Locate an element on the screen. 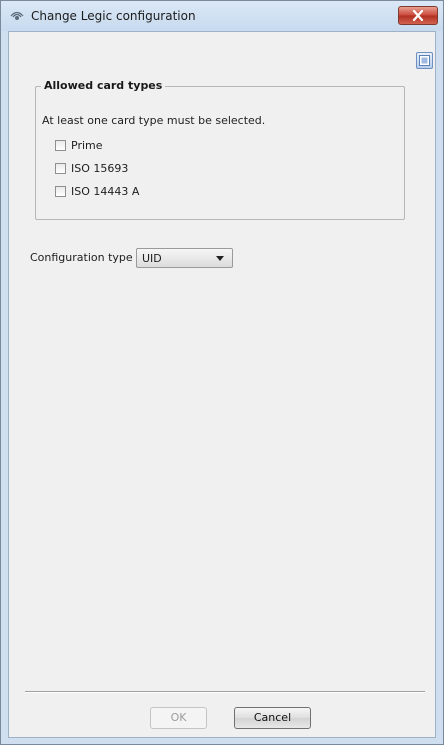 The height and width of the screenshot is (745, 444). help-button is located at coordinates (424, 60).